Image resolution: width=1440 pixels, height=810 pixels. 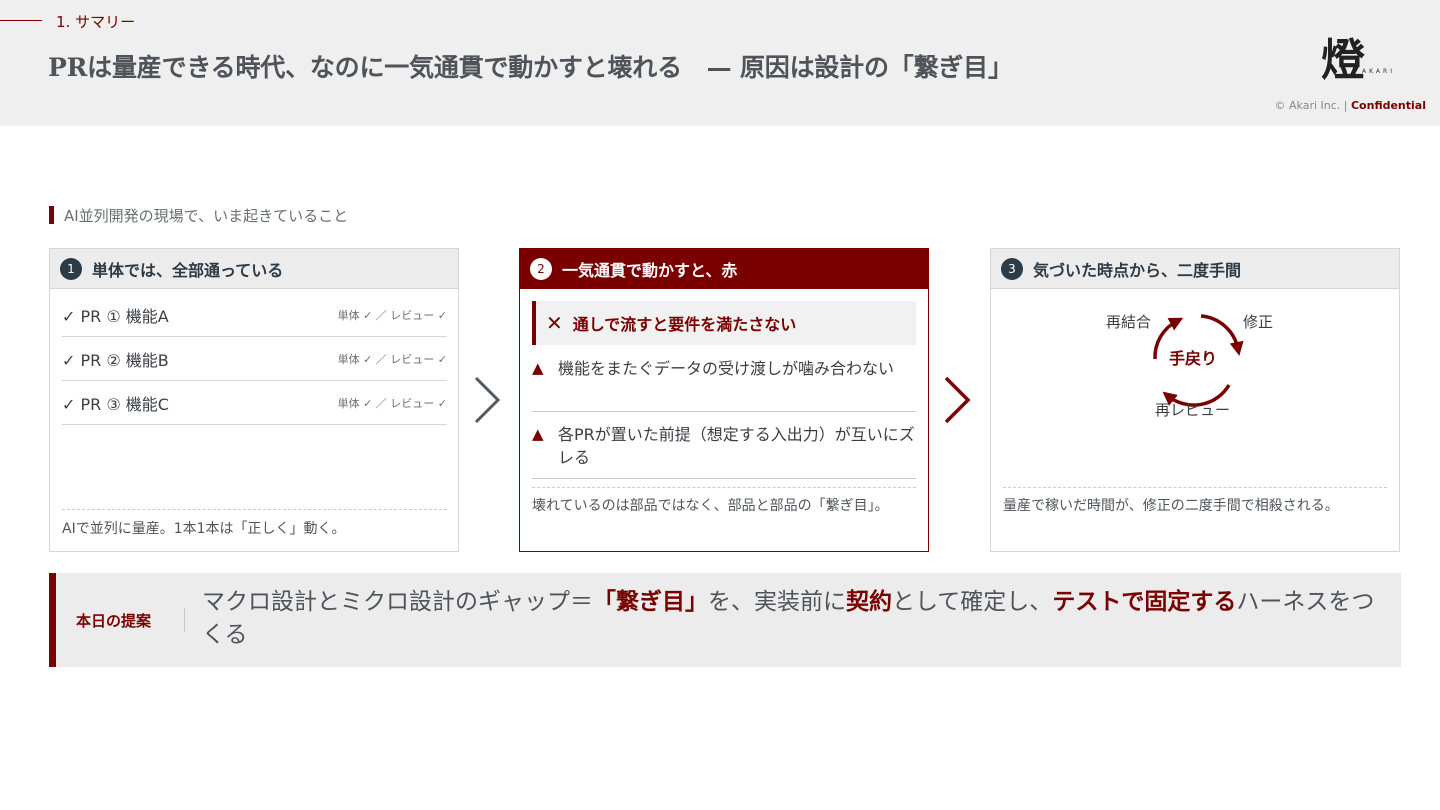 What do you see at coordinates (188, 270) in the screenshot?
I see `card-title: 単体では、全部通っている` at bounding box center [188, 270].